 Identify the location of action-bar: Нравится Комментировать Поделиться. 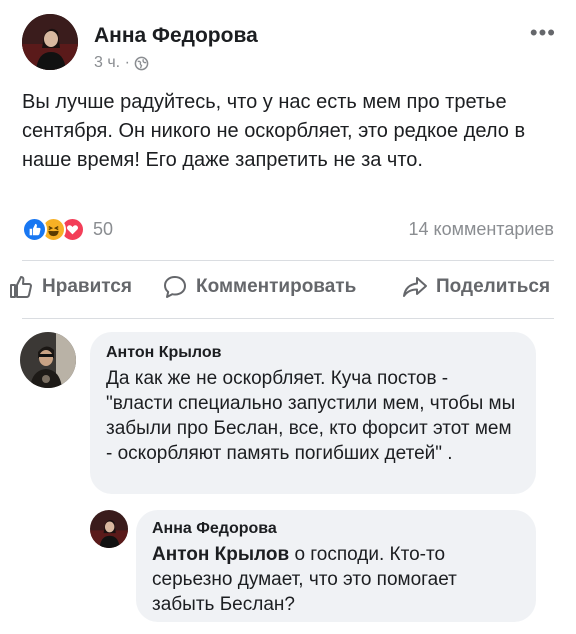
(288, 291).